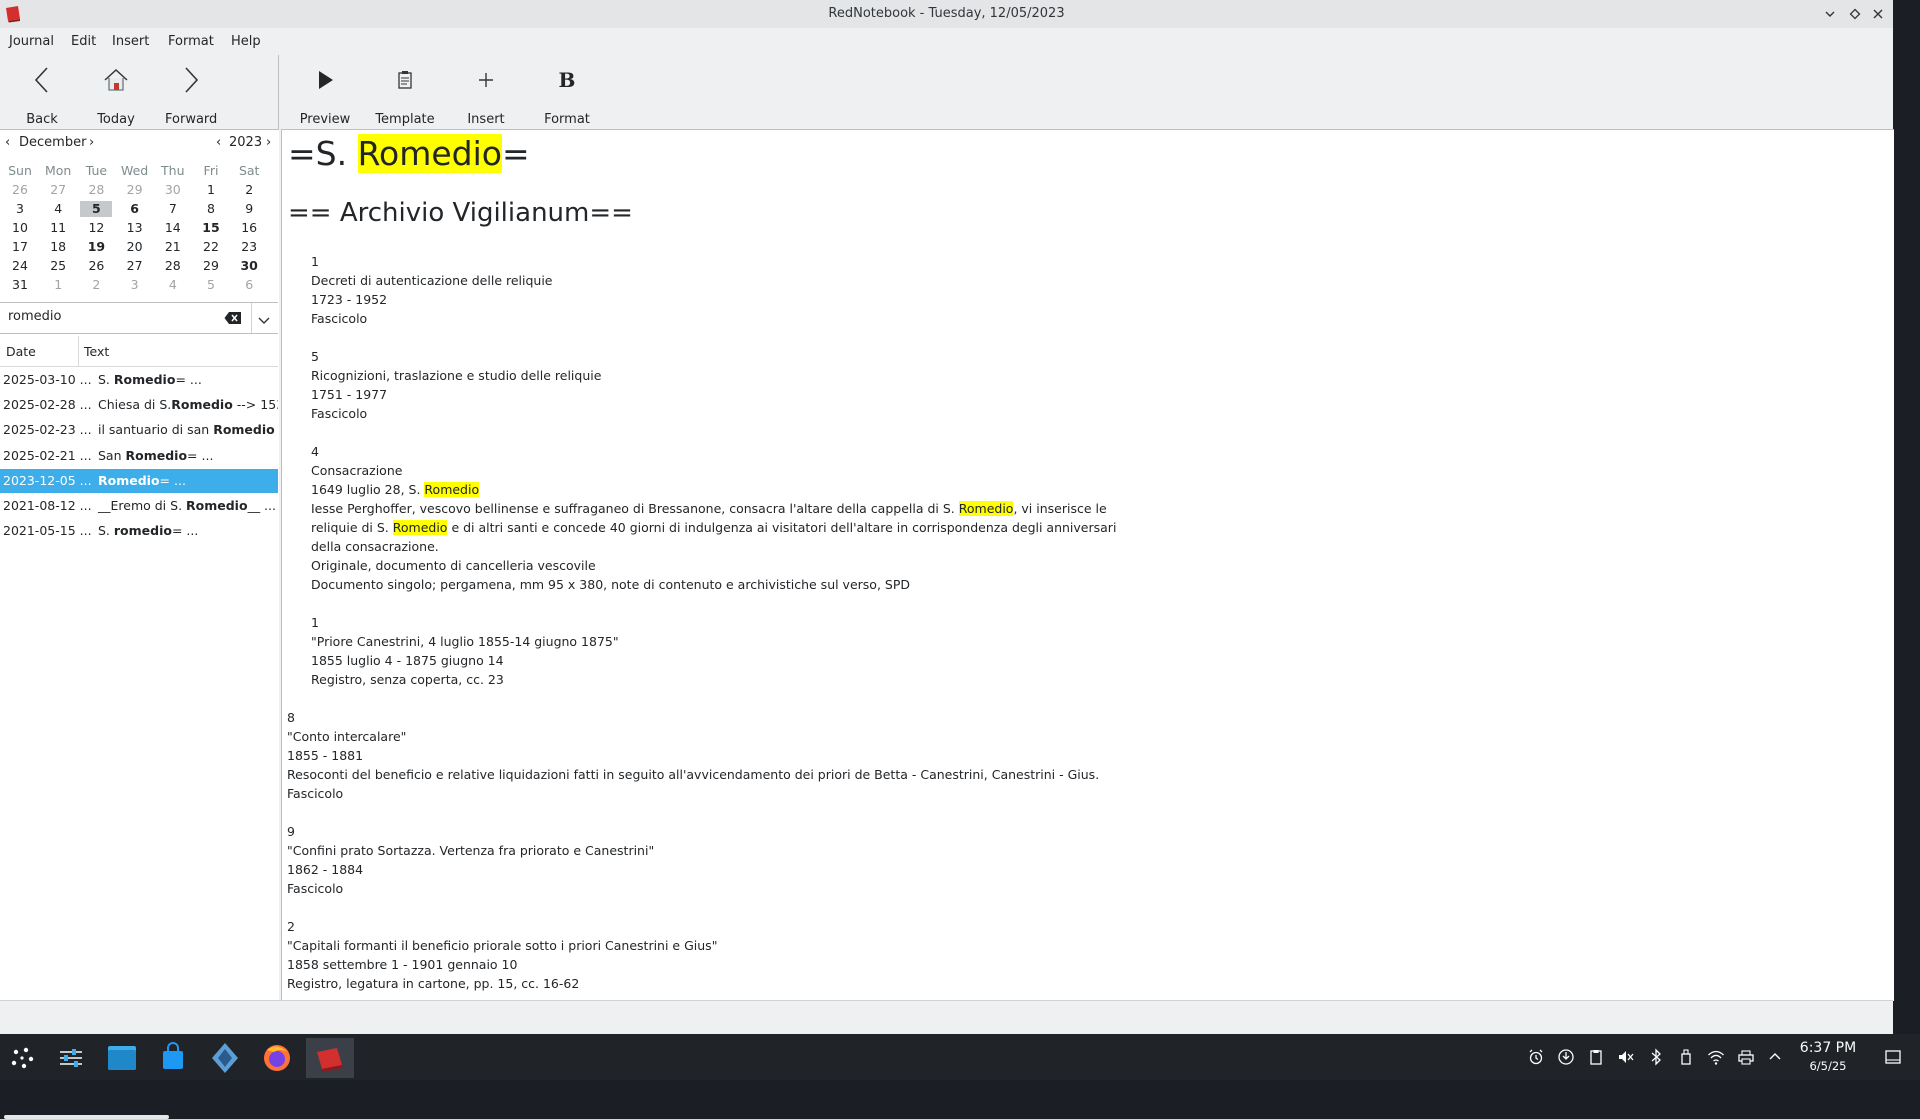 The width and height of the screenshot is (1920, 1119). I want to click on taskbar-rednotebook, so click(330, 1058).